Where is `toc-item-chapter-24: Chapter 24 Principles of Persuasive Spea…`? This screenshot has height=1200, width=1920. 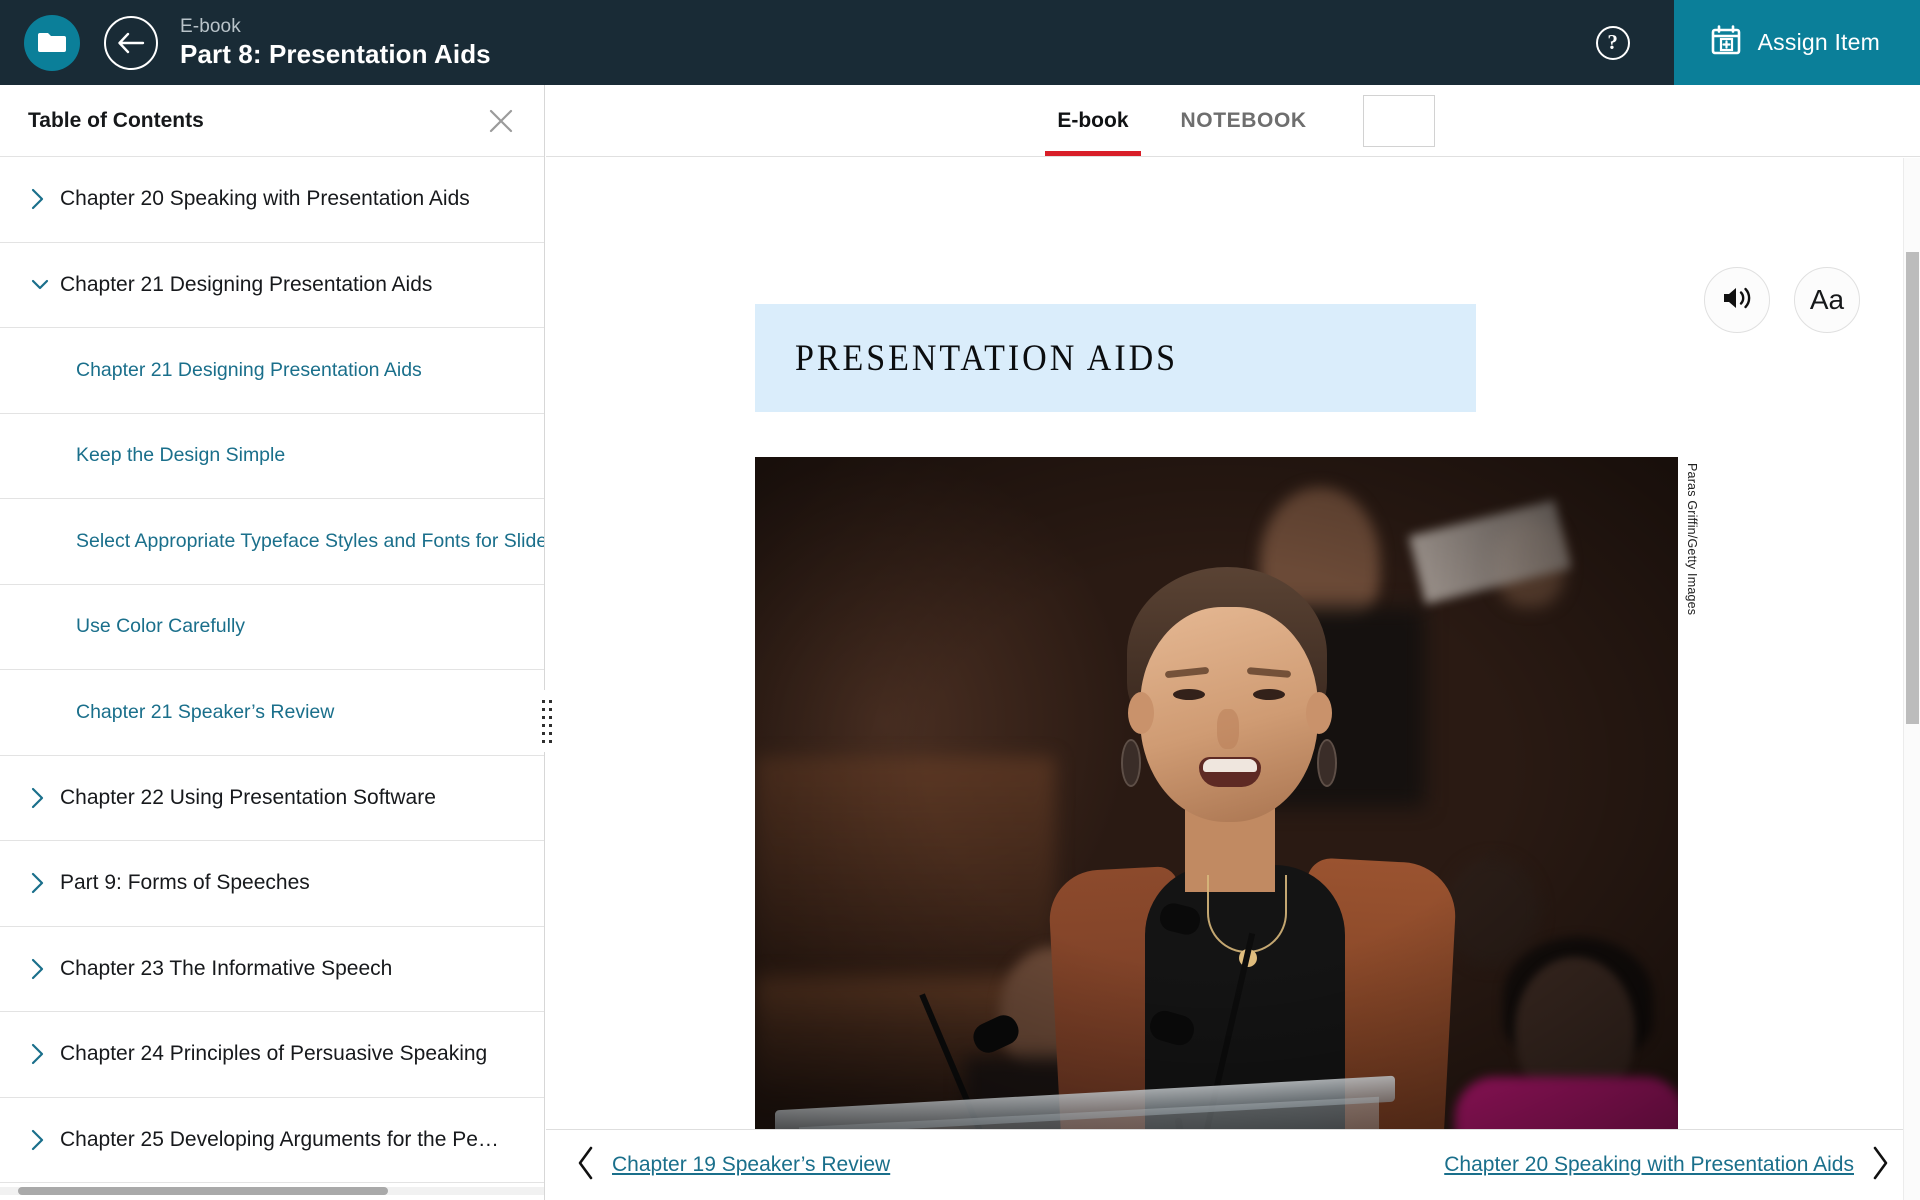 toc-item-chapter-24: Chapter 24 Principles of Persuasive Spea… is located at coordinates (272, 1055).